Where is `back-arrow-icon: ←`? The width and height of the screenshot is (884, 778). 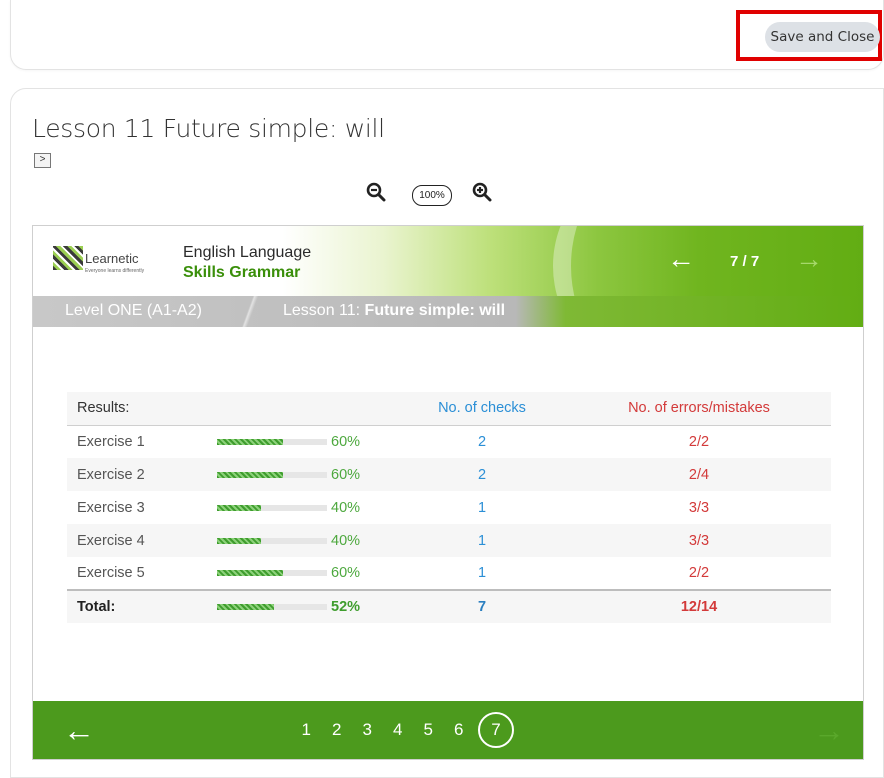
back-arrow-icon: ← is located at coordinates (79, 730).